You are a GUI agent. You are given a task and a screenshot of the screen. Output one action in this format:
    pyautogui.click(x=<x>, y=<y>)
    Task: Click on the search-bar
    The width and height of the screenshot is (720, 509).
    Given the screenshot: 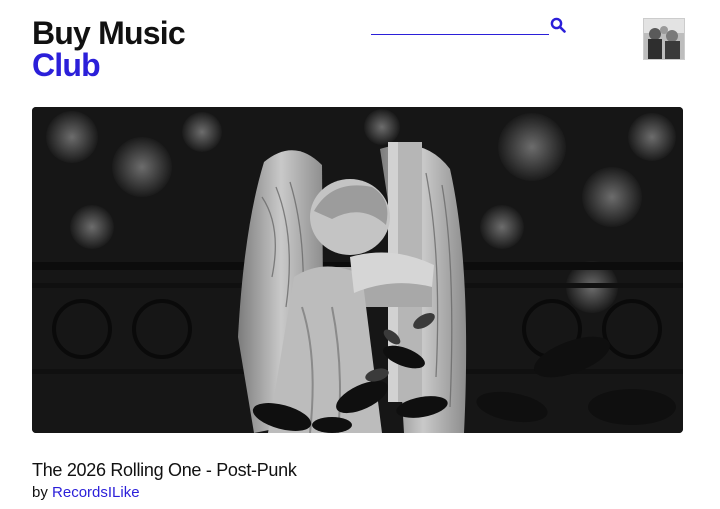 What is the action you would take?
    pyautogui.click(x=469, y=26)
    